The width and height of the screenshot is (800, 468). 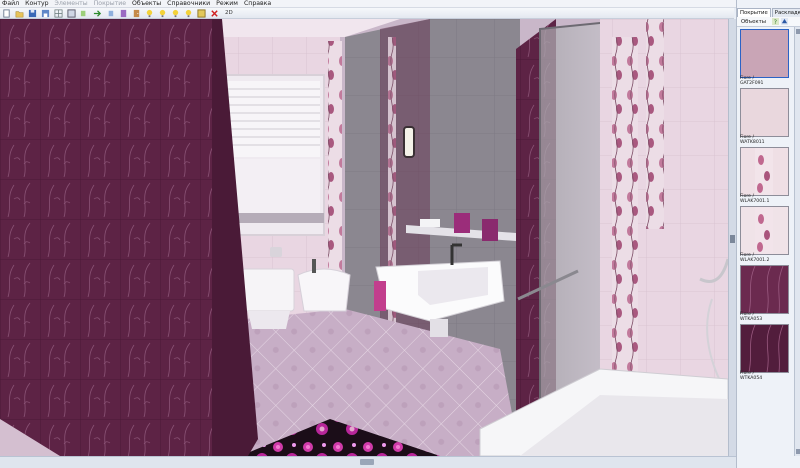 I want to click on tab-0: Покрытие, so click(x=754, y=12).